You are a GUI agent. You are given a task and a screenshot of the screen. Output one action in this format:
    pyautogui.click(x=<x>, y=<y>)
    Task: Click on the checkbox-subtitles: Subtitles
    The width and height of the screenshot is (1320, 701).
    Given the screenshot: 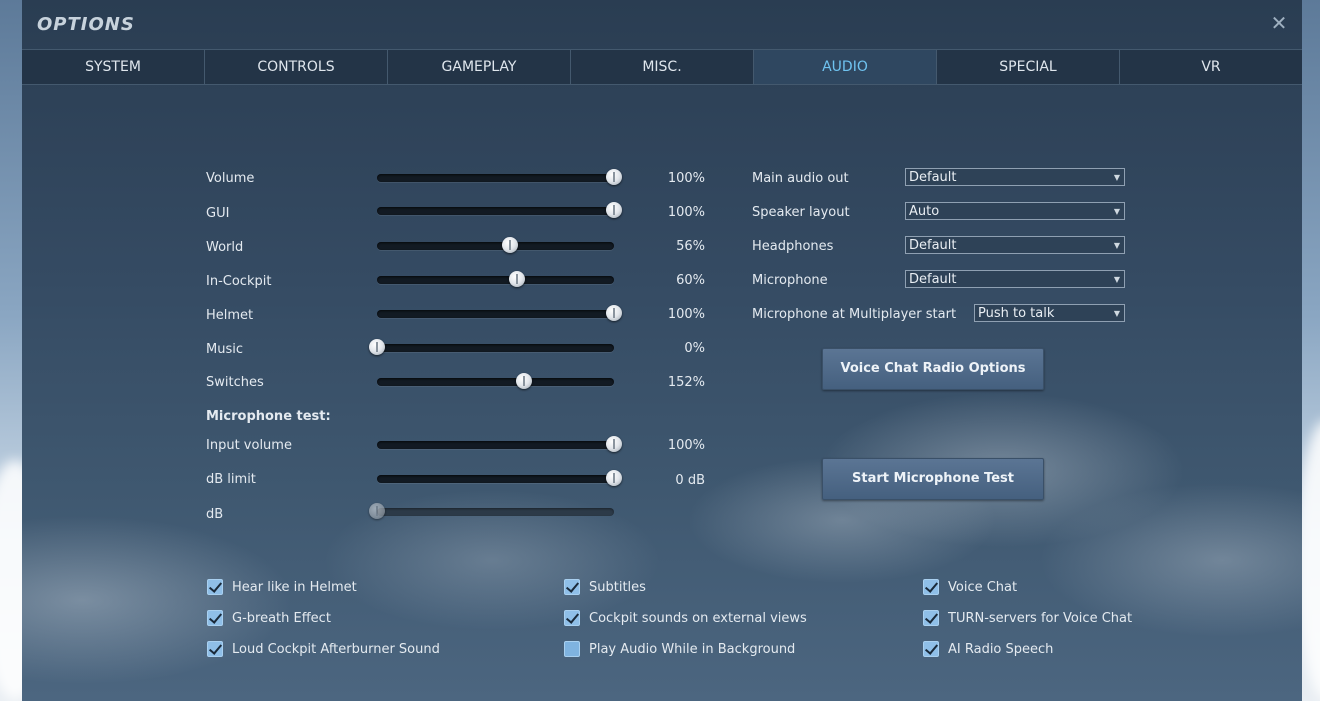 What is the action you would take?
    pyautogui.click(x=605, y=587)
    